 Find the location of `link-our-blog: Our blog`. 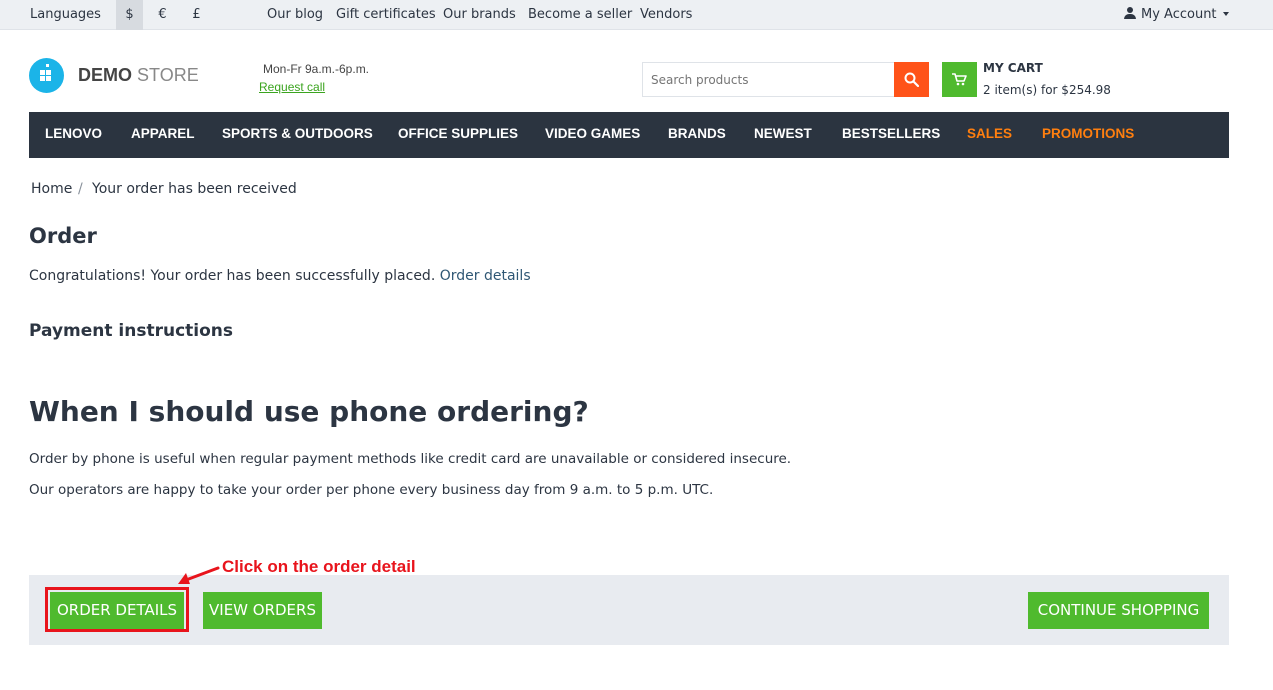

link-our-blog: Our blog is located at coordinates (295, 15).